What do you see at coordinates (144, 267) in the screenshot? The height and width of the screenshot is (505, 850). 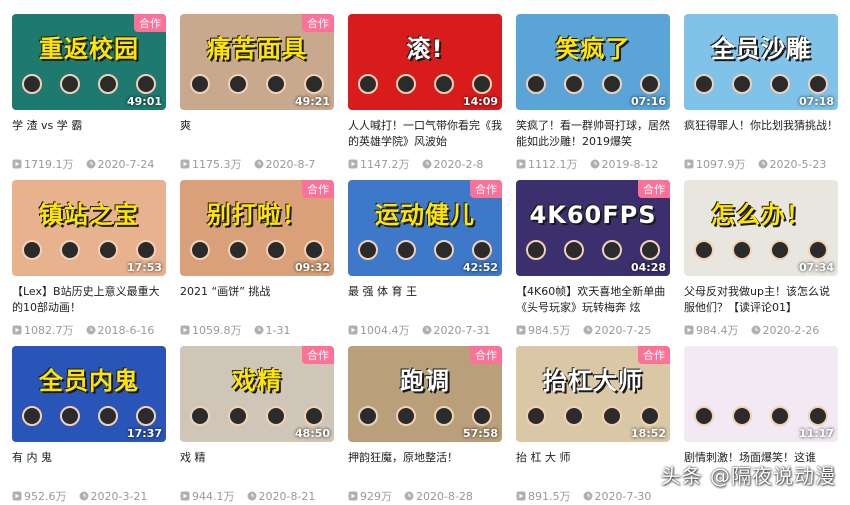 I see `video-duration: 17:53` at bounding box center [144, 267].